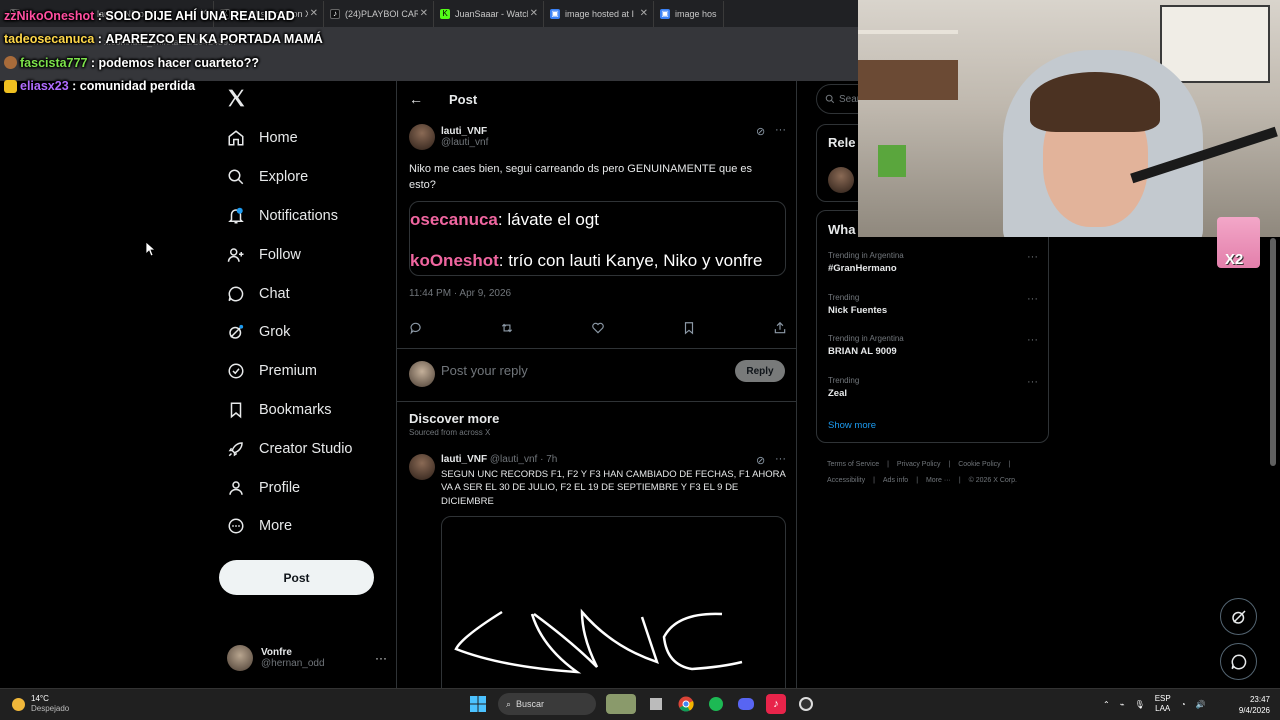 The image size is (1280, 720). What do you see at coordinates (746, 704) in the screenshot?
I see `discord-icon` at bounding box center [746, 704].